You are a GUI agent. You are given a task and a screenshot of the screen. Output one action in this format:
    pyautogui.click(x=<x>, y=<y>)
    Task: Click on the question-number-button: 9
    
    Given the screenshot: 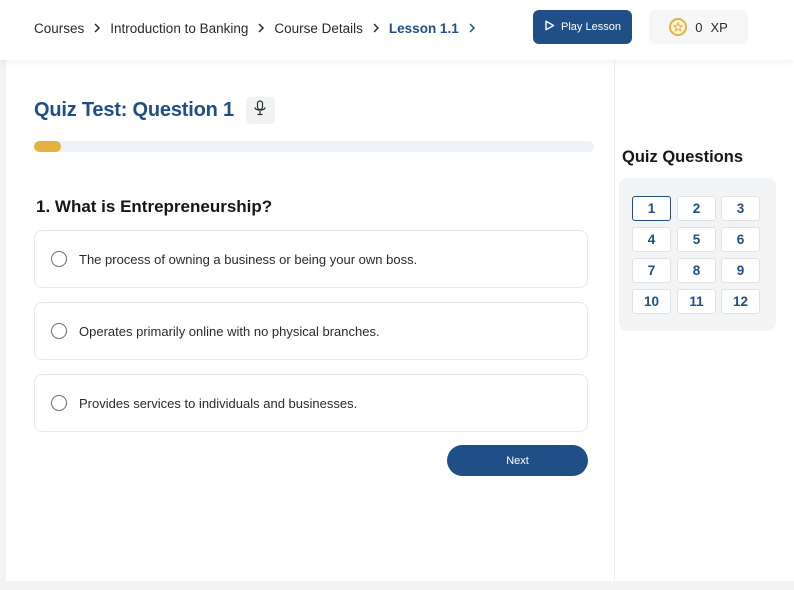 What is the action you would take?
    pyautogui.click(x=740, y=270)
    